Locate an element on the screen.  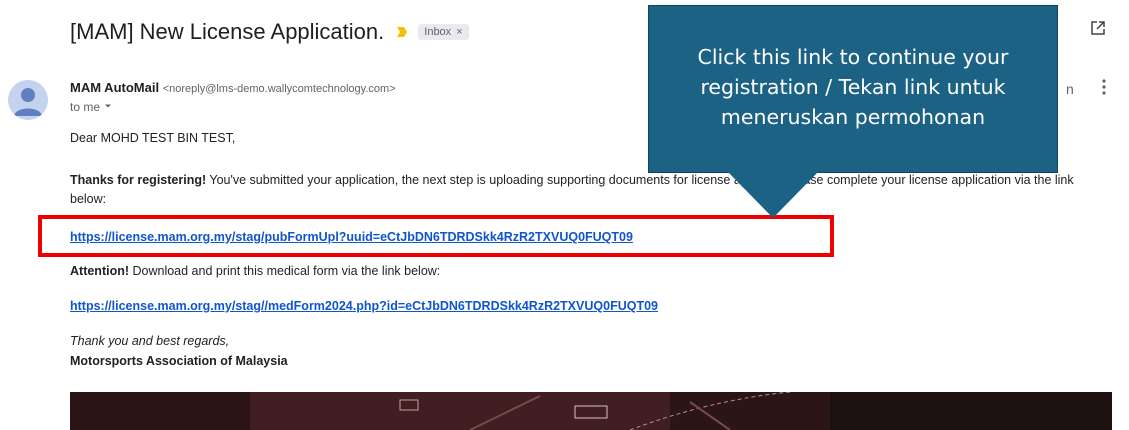
link-highlight-box is located at coordinates (436, 236).